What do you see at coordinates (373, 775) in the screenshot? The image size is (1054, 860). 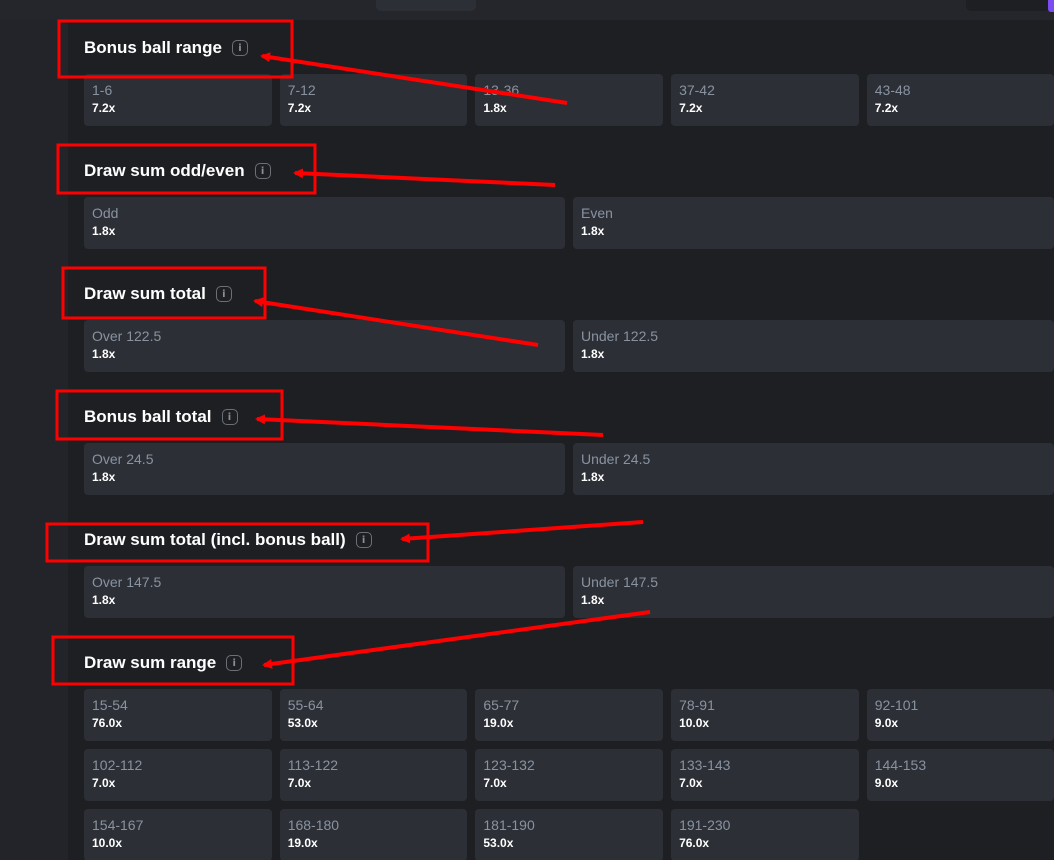 I see `bet-option: 113-122 7.0x` at bounding box center [373, 775].